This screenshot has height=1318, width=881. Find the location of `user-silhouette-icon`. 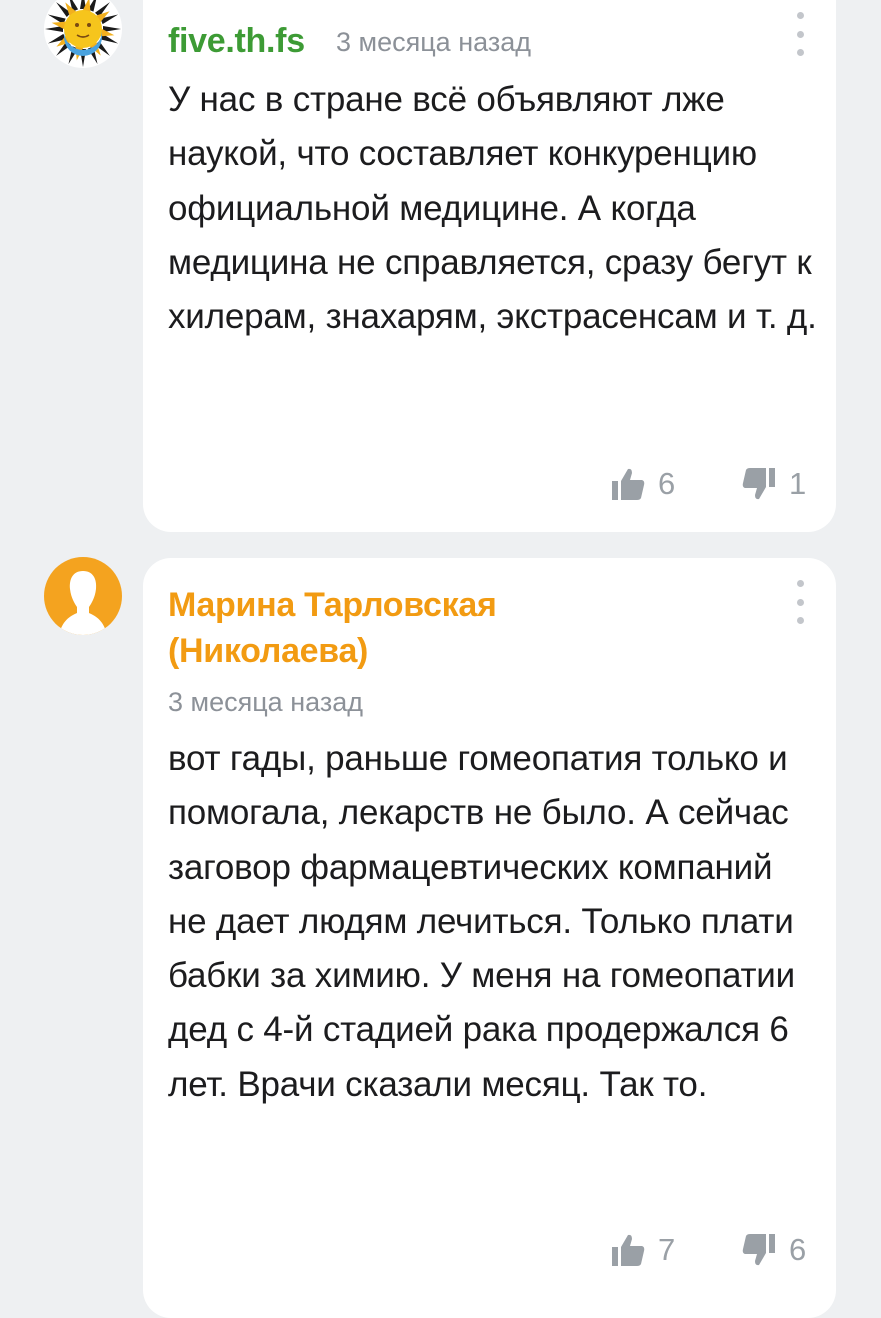

user-silhouette-icon is located at coordinates (83, 603).